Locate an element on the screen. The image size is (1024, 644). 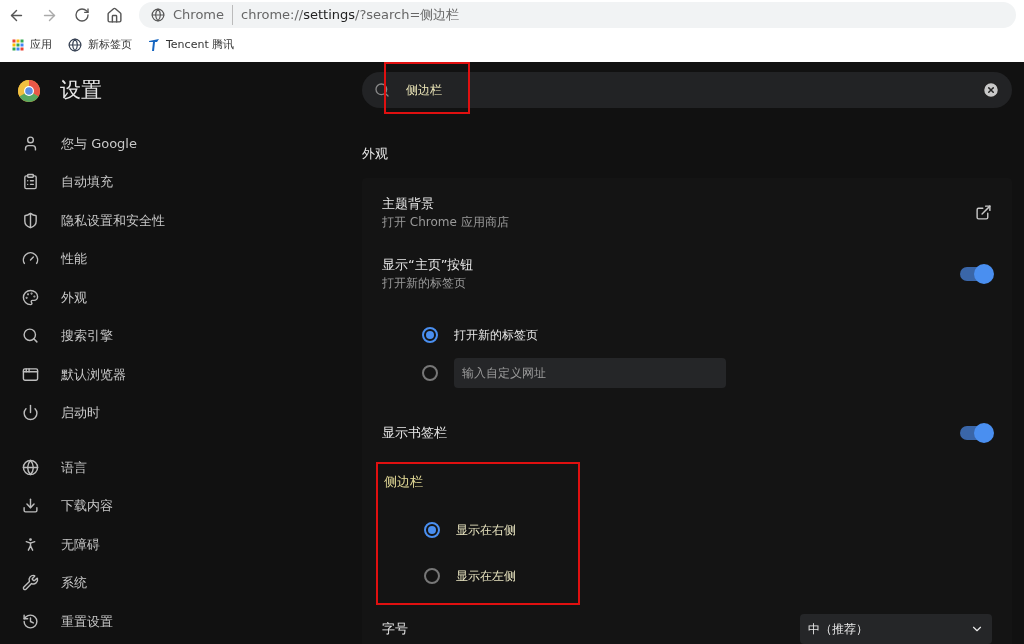
grid-dots-icon is located at coordinates (18, 45).